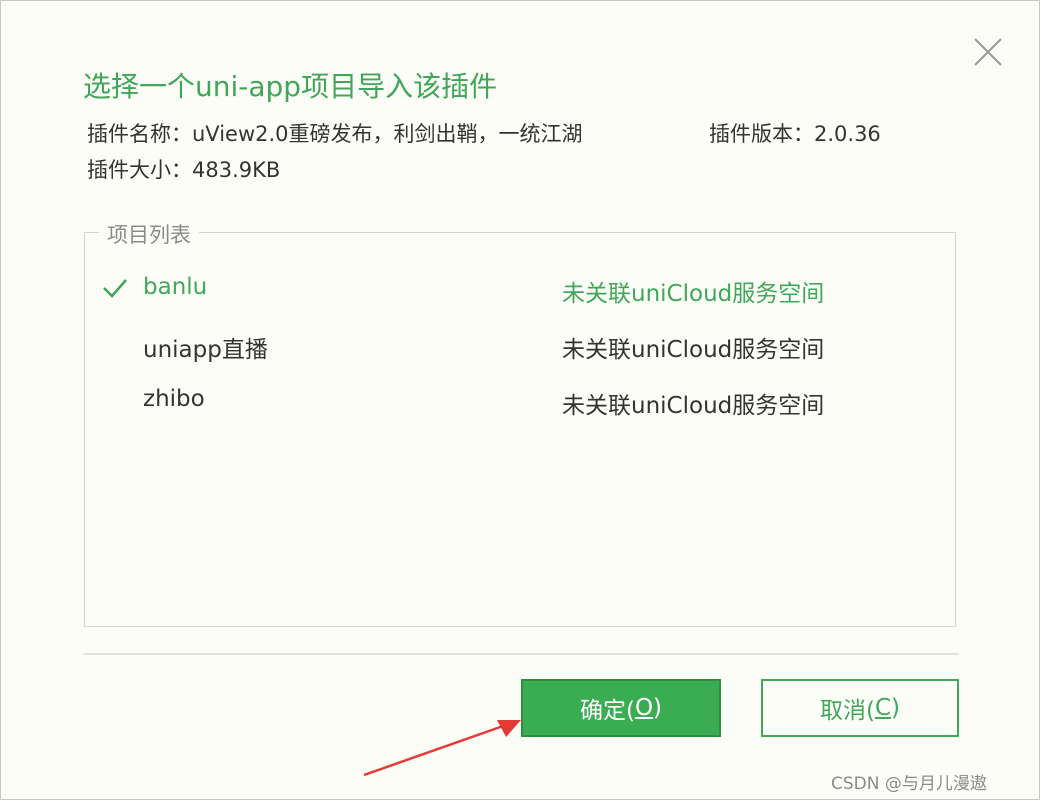 This screenshot has width=1040, height=800. Describe the element at coordinates (658, 708) in the screenshot. I see `confirm-label-end: )` at that location.